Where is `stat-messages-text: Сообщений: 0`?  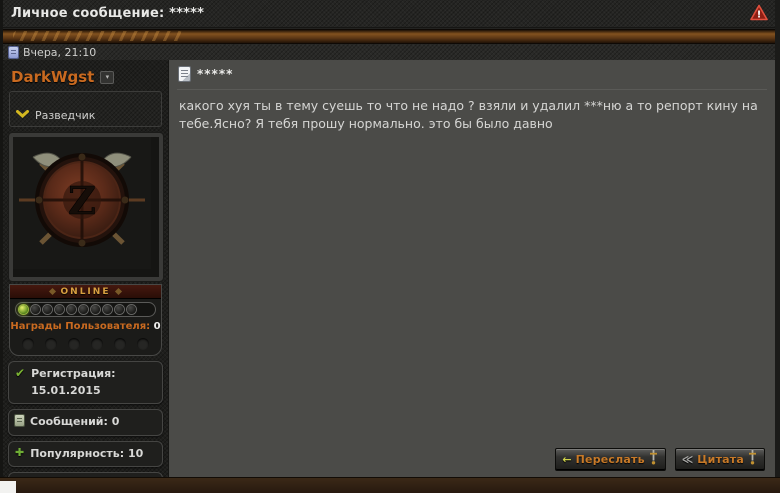 stat-messages-text: Сообщений: 0 is located at coordinates (75, 421).